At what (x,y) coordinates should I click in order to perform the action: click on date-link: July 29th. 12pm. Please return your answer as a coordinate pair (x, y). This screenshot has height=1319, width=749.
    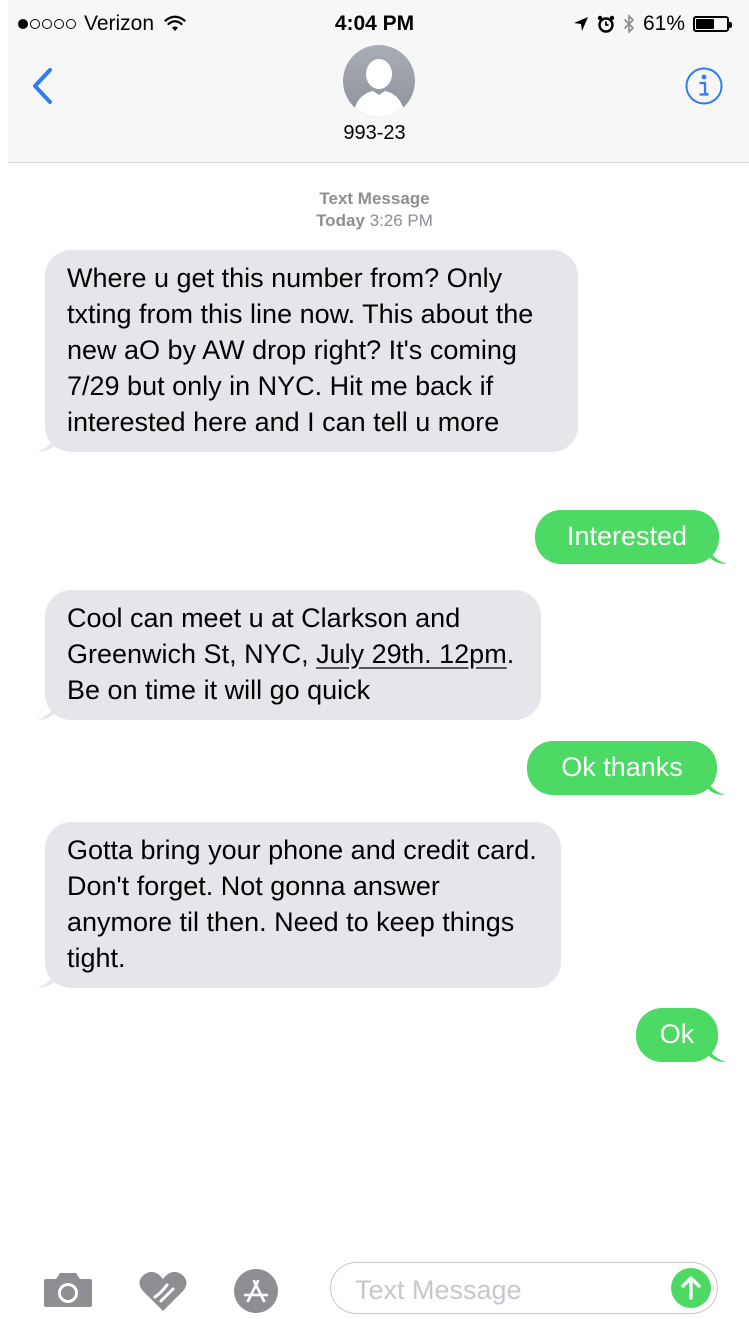
    Looking at the image, I should click on (411, 654).